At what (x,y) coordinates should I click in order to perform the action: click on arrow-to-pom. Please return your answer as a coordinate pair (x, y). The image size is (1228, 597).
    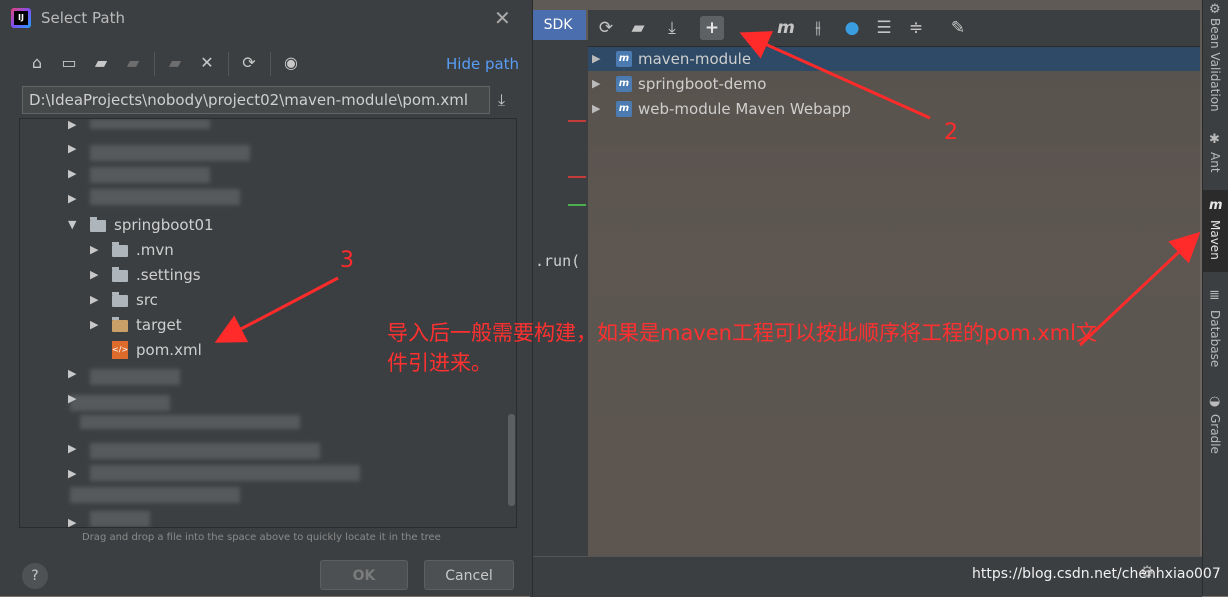
    Looking at the image, I should click on (276, 309).